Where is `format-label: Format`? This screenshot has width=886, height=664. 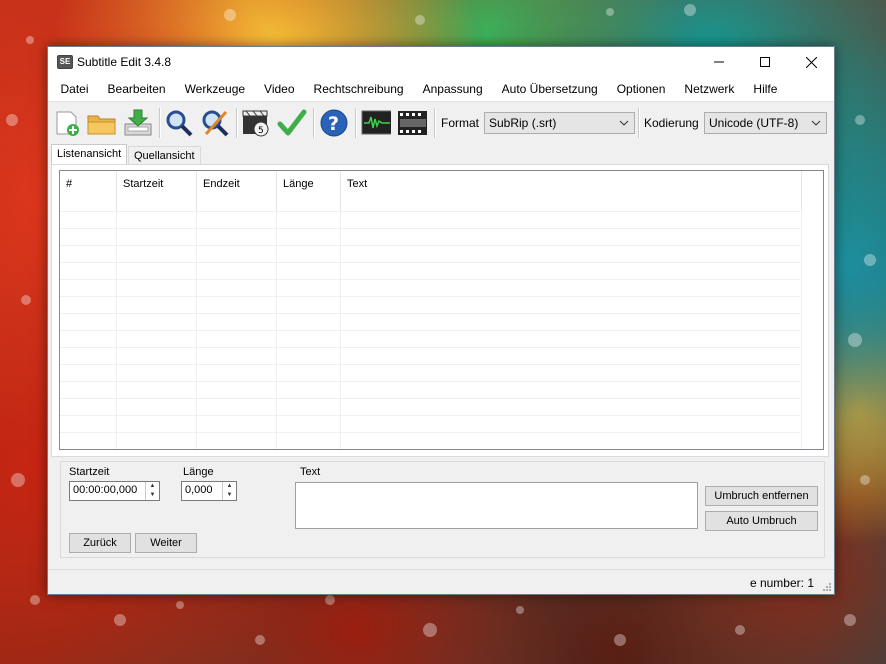 format-label: Format is located at coordinates (460, 123).